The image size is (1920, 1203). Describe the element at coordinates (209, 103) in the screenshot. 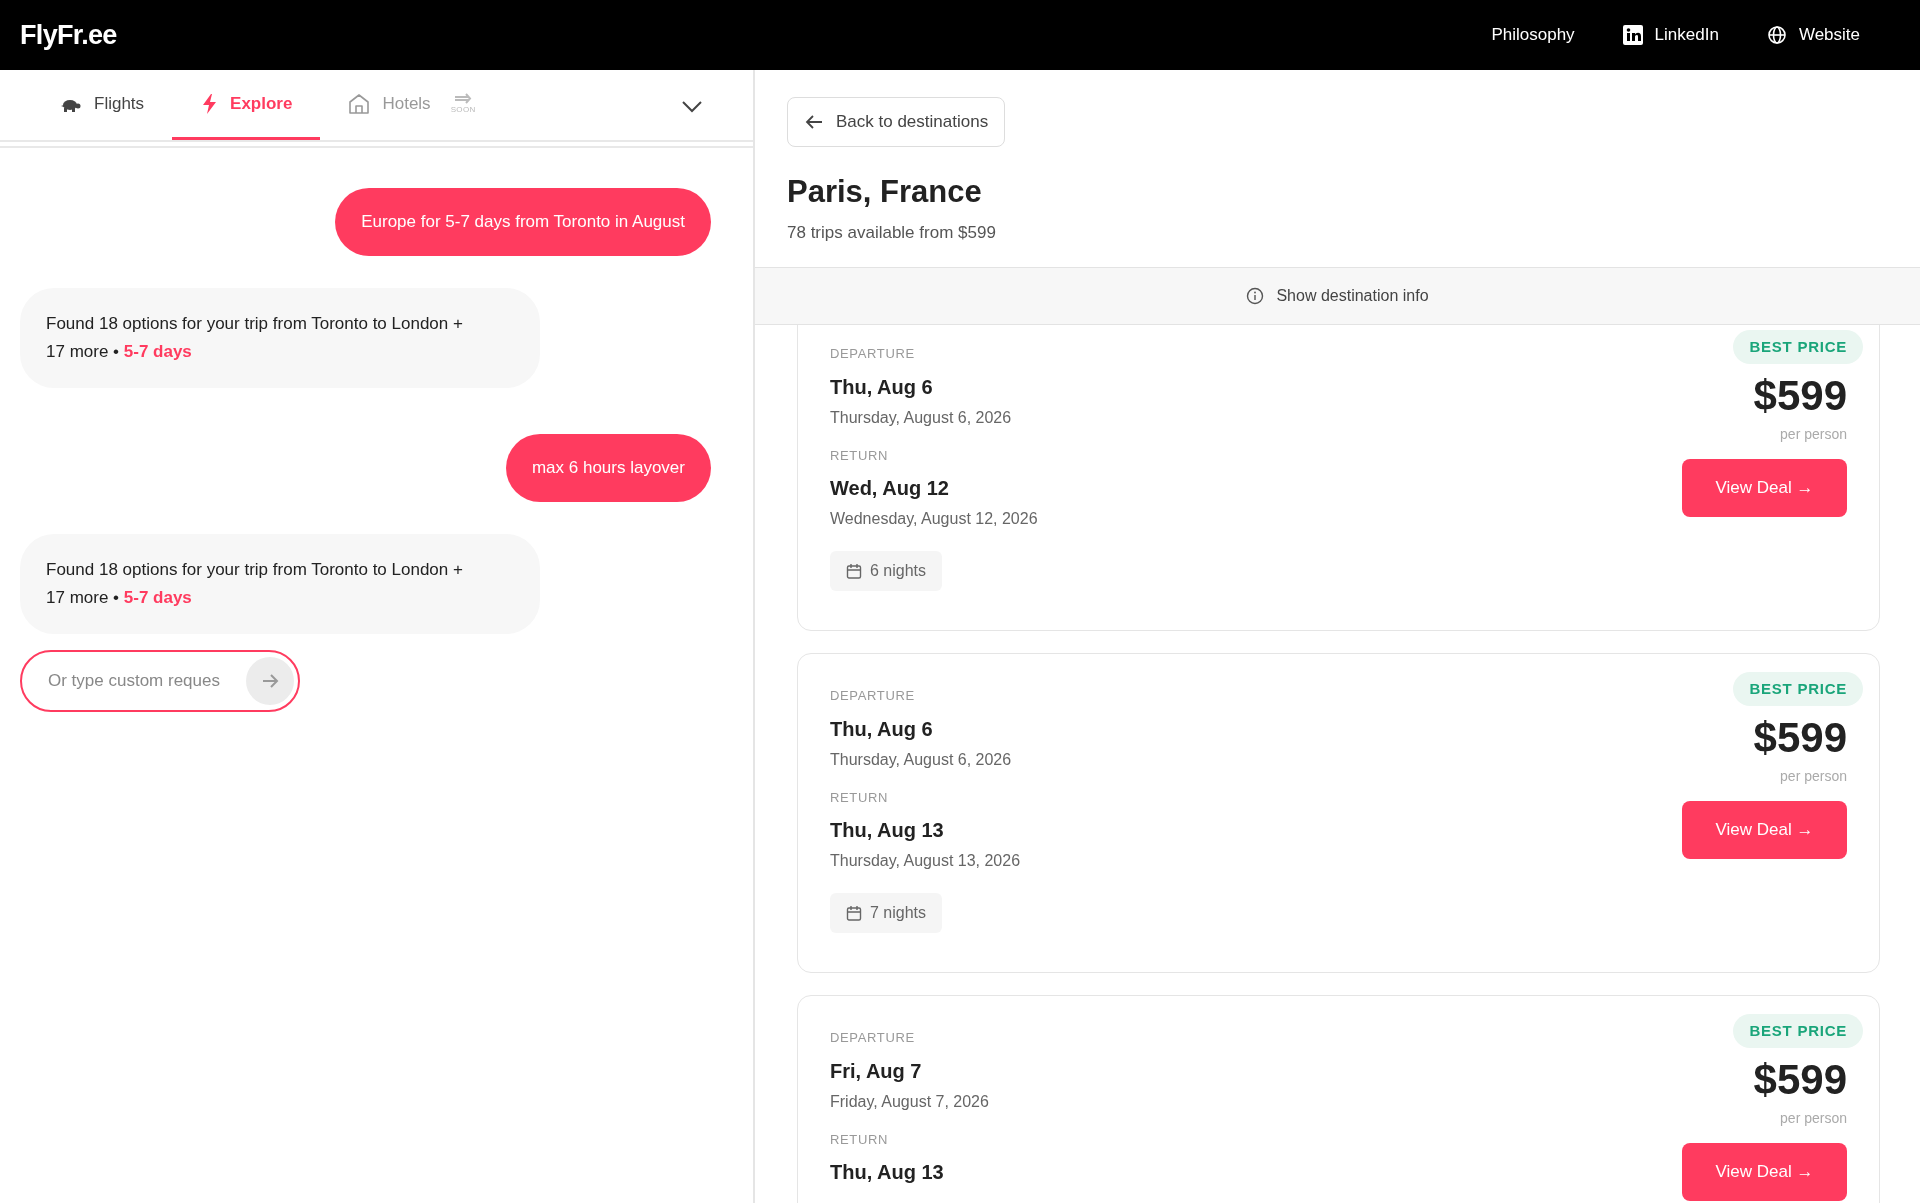

I see `lightning-icon` at that location.